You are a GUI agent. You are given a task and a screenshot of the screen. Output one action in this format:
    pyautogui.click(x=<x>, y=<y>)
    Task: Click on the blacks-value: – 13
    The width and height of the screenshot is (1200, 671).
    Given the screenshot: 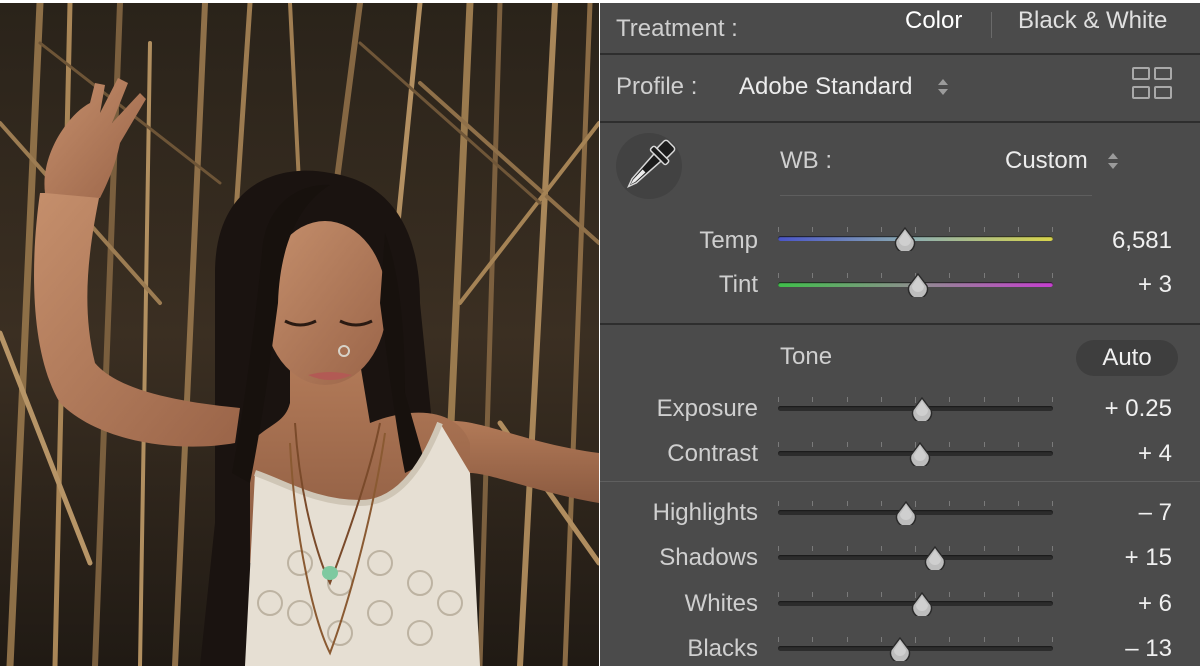 What is the action you would take?
    pyautogui.click(x=1121, y=649)
    